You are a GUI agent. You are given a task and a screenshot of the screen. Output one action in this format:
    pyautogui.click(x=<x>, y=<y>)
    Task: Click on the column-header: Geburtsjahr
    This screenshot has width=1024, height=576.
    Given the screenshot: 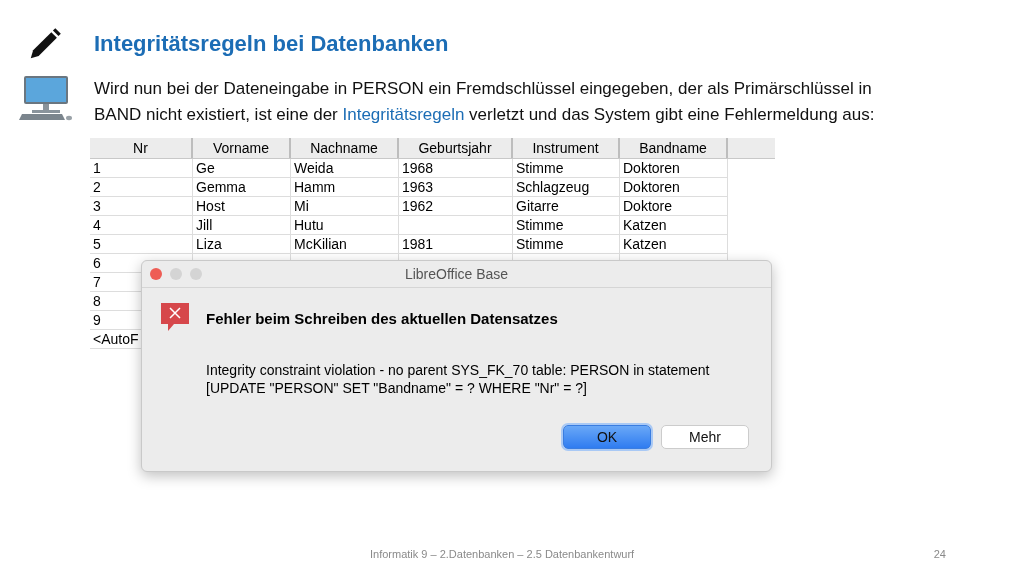 What is the action you would take?
    pyautogui.click(x=456, y=148)
    